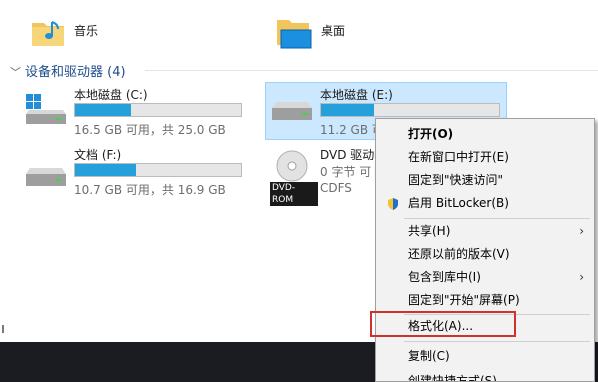 This screenshot has width=598, height=382. I want to click on menu-item-label: 包含到库中(I), so click(444, 277).